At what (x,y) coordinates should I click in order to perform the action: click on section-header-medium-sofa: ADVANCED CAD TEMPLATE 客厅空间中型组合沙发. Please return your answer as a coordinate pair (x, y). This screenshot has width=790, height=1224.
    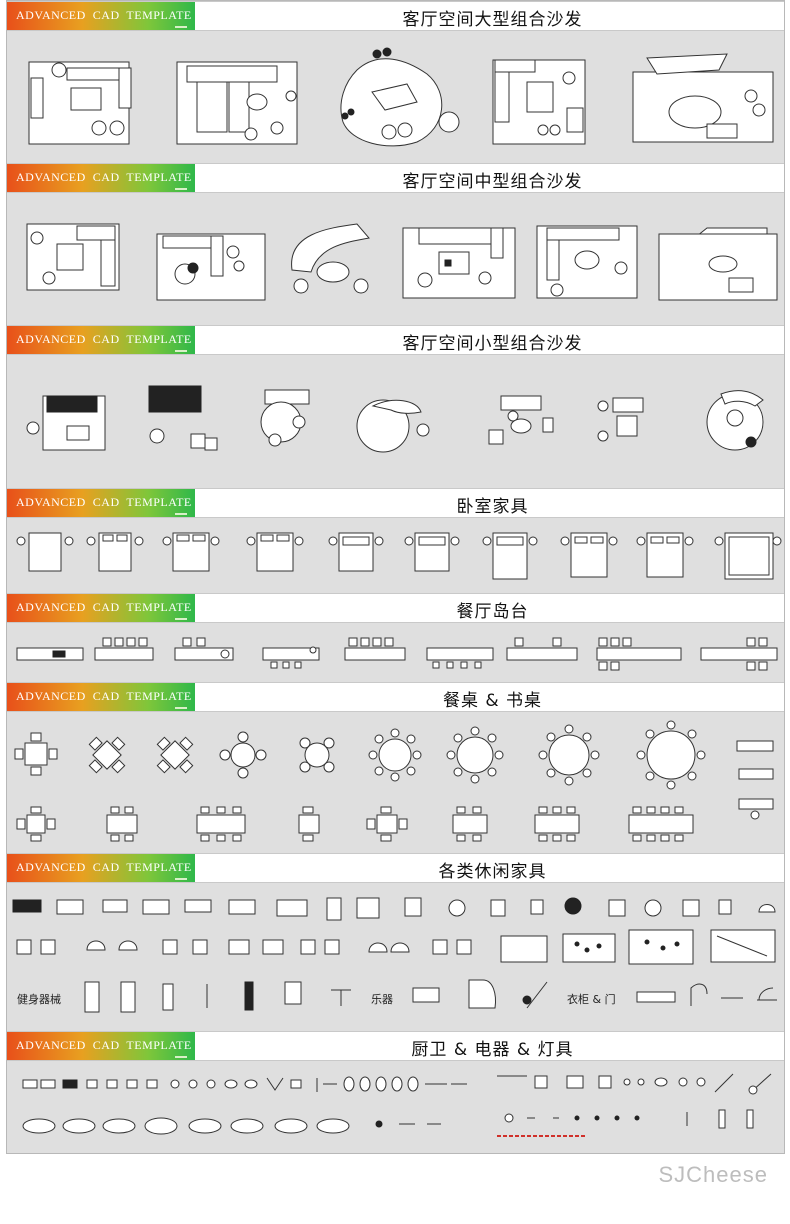
    Looking at the image, I should click on (395, 178).